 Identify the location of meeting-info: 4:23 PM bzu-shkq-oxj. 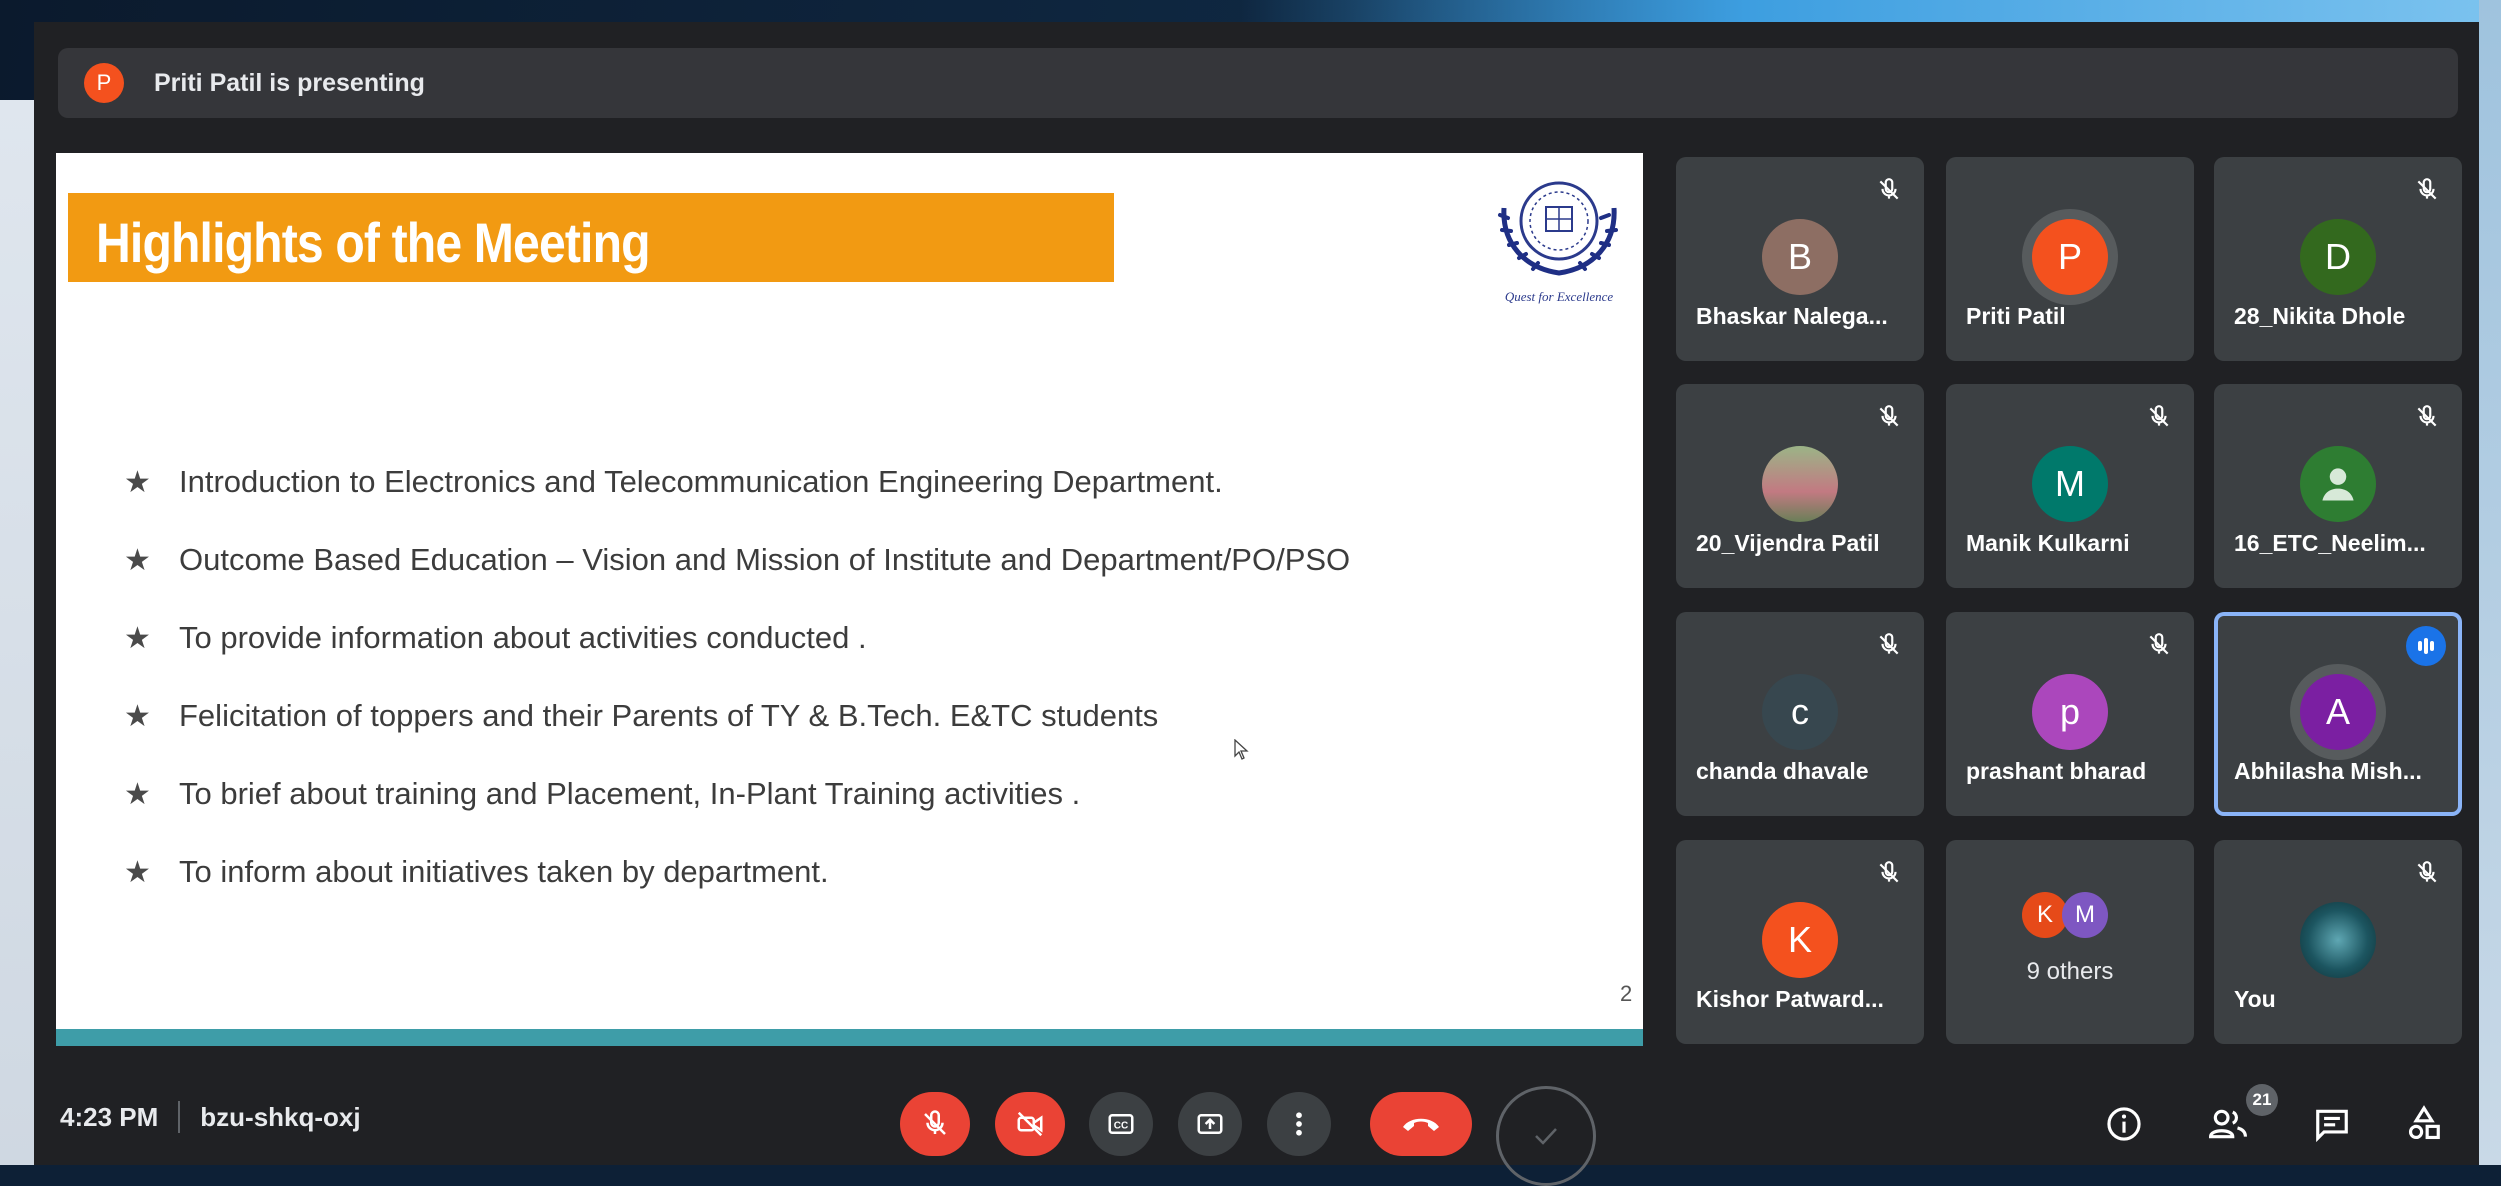
(210, 1117).